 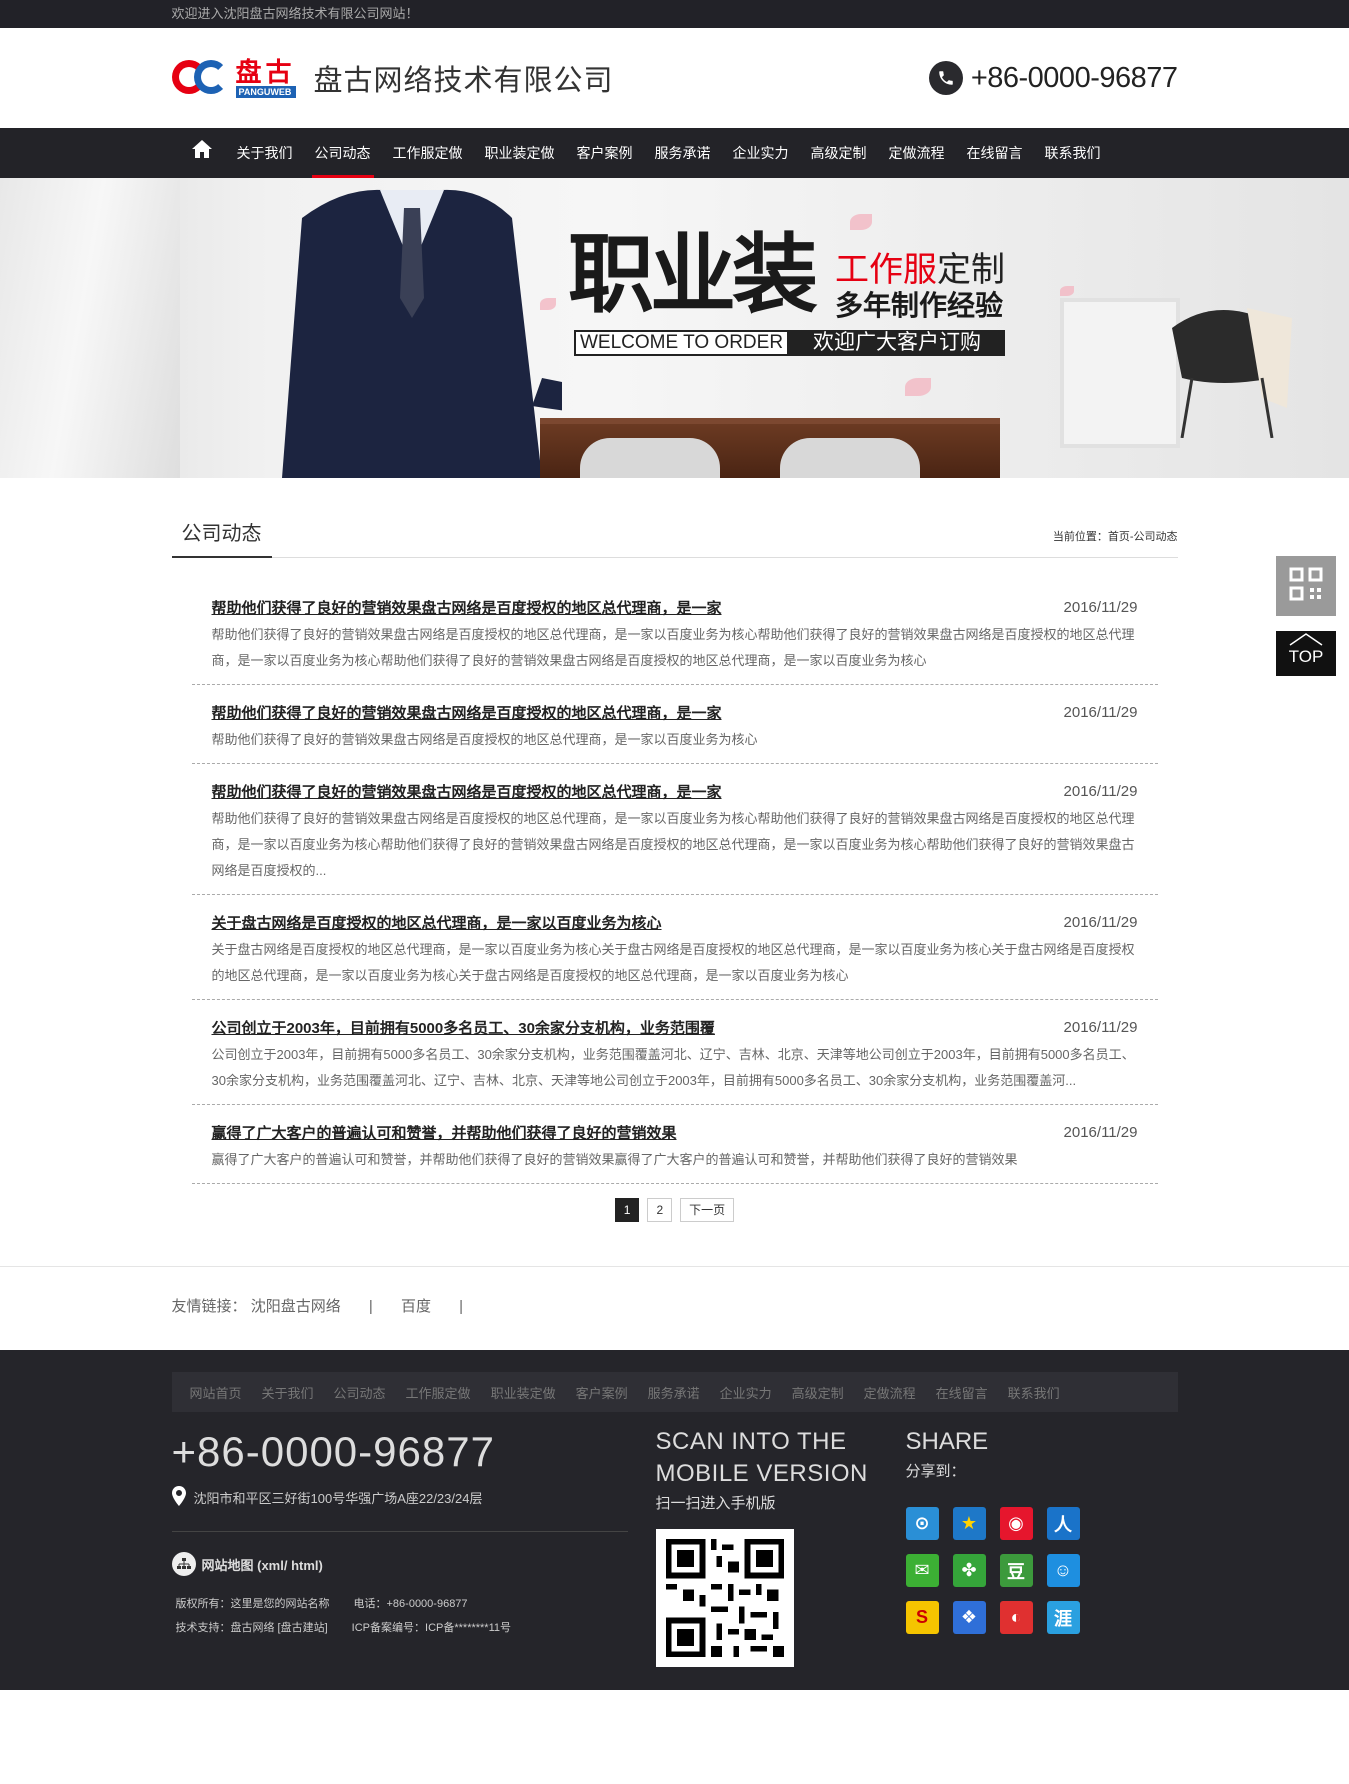 What do you see at coordinates (992, 1546) in the screenshot?
I see `footer-share-section: SHARE 分享到： ⊙ ★ ◉ 人 ✉ ✤ 豆 ☺ S ❖ ◐ 涯` at bounding box center [992, 1546].